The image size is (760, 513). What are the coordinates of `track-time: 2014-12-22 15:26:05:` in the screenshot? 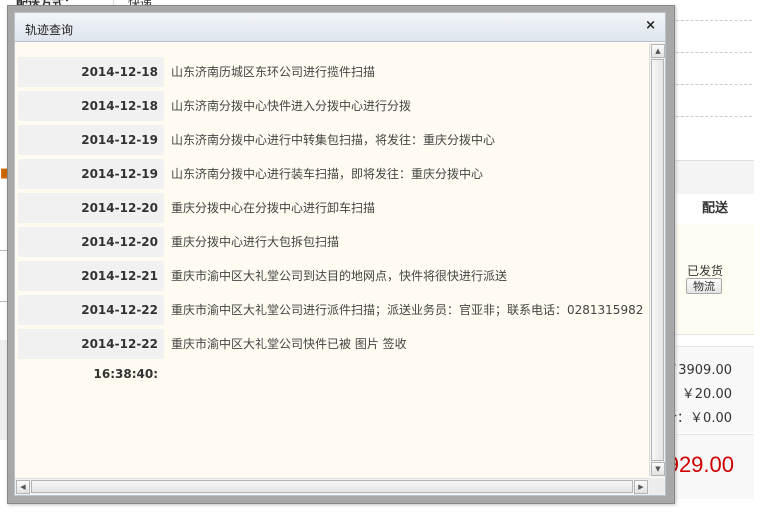 It's located at (91, 321).